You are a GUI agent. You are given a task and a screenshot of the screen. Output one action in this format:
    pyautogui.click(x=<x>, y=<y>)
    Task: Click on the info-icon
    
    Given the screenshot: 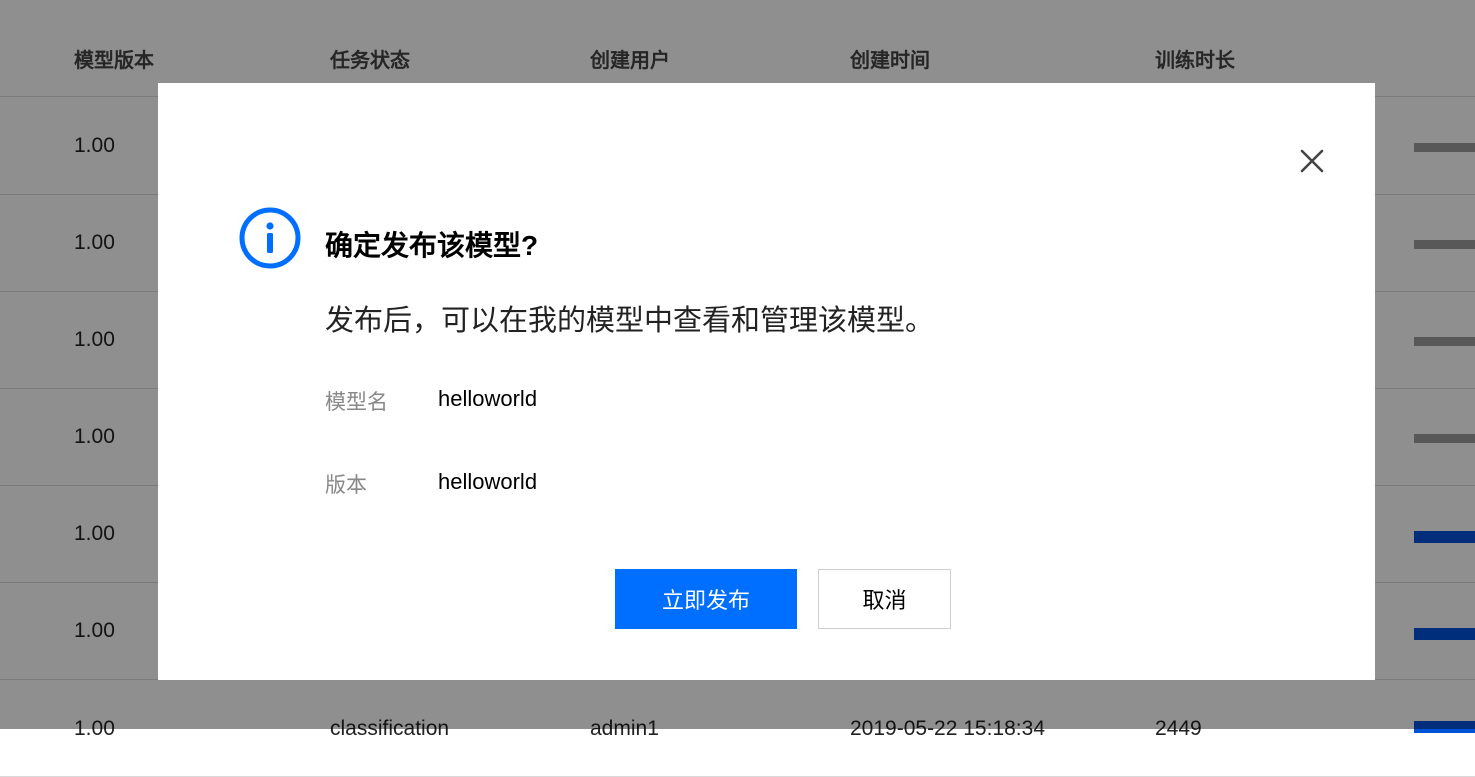 What is the action you would take?
    pyautogui.click(x=270, y=238)
    